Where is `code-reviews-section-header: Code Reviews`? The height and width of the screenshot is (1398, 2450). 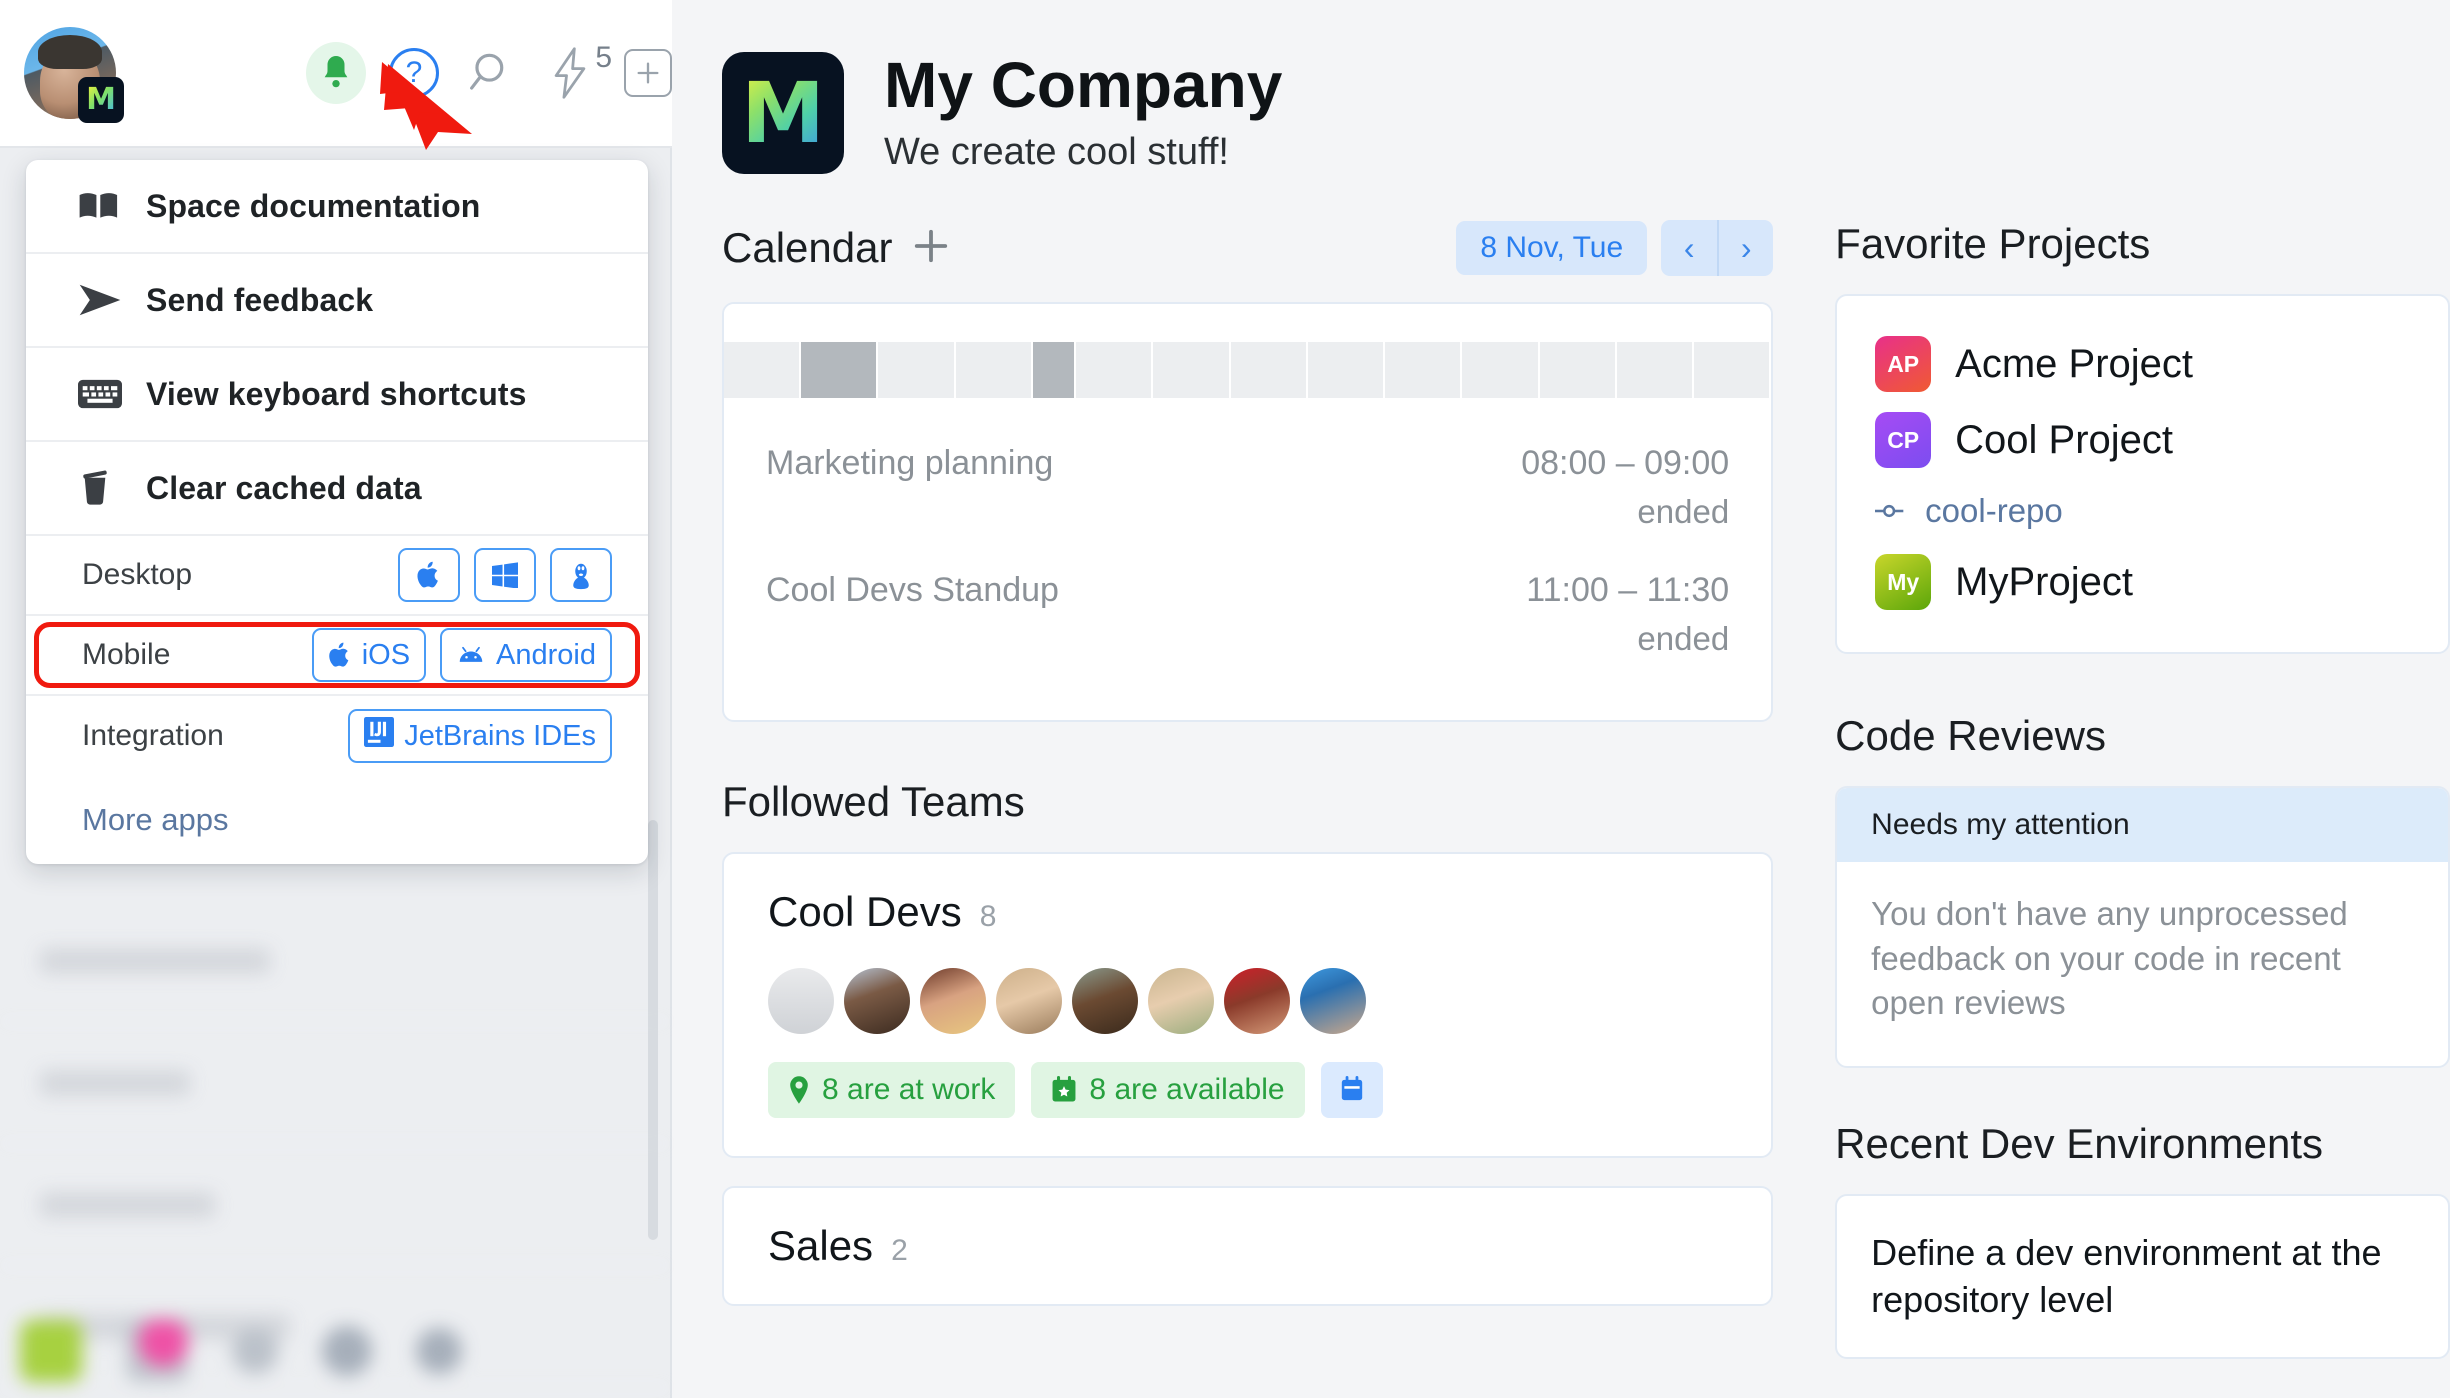 code-reviews-section-header: Code Reviews is located at coordinates (2142, 736).